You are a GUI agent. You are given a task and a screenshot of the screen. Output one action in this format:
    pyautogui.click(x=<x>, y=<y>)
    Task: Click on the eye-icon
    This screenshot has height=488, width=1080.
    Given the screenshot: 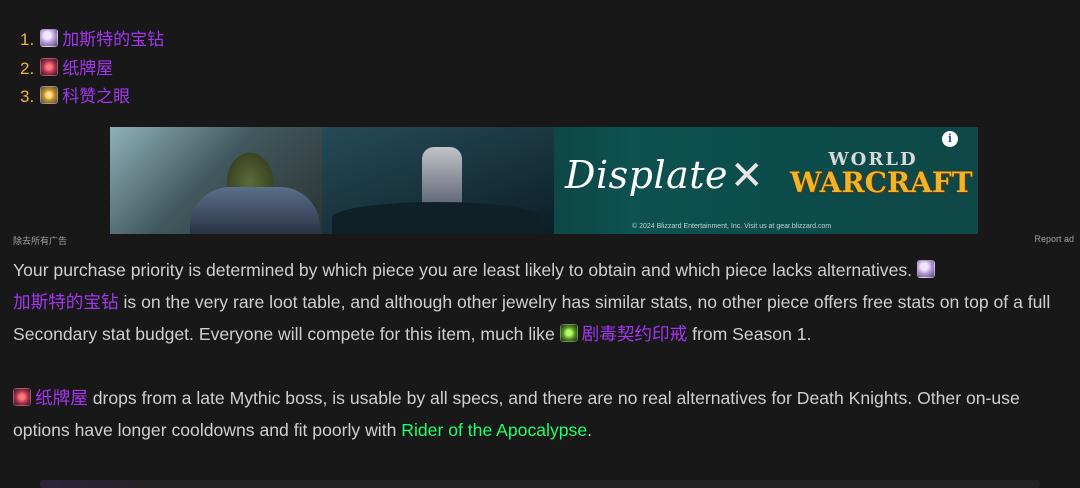 What is the action you would take?
    pyautogui.click(x=49, y=95)
    